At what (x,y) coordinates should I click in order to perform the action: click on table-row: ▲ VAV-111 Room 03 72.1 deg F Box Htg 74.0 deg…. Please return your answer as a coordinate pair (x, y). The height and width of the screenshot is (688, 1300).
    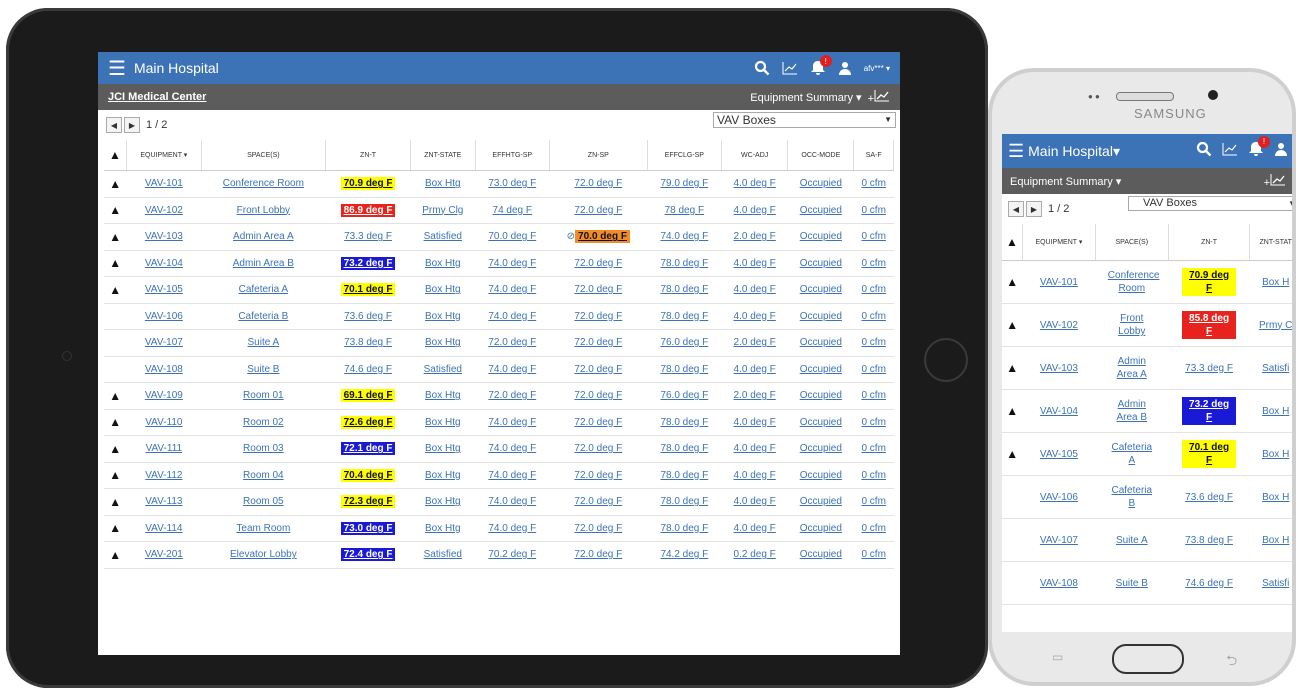
    Looking at the image, I should click on (499, 449).